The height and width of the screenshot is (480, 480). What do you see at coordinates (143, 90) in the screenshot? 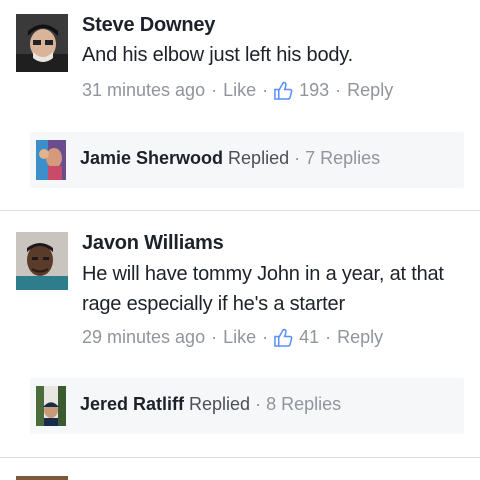
I see `comment-timestamp: 31 minutes ago` at bounding box center [143, 90].